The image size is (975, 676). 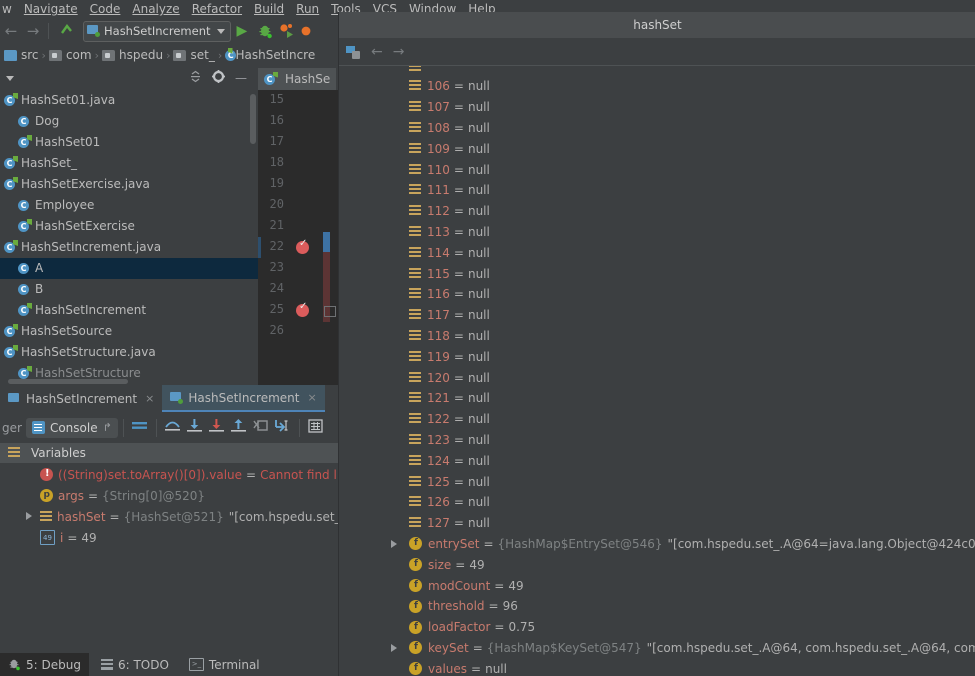 I want to click on popup-entry-108: 108 = null, so click(x=657, y=128).